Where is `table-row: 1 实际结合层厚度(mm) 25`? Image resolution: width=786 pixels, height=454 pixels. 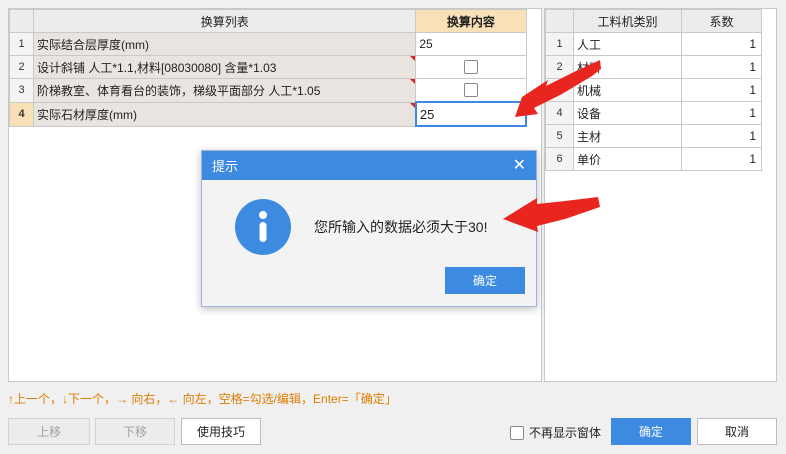
table-row: 1 实际结合层厚度(mm) 25 is located at coordinates (267, 44).